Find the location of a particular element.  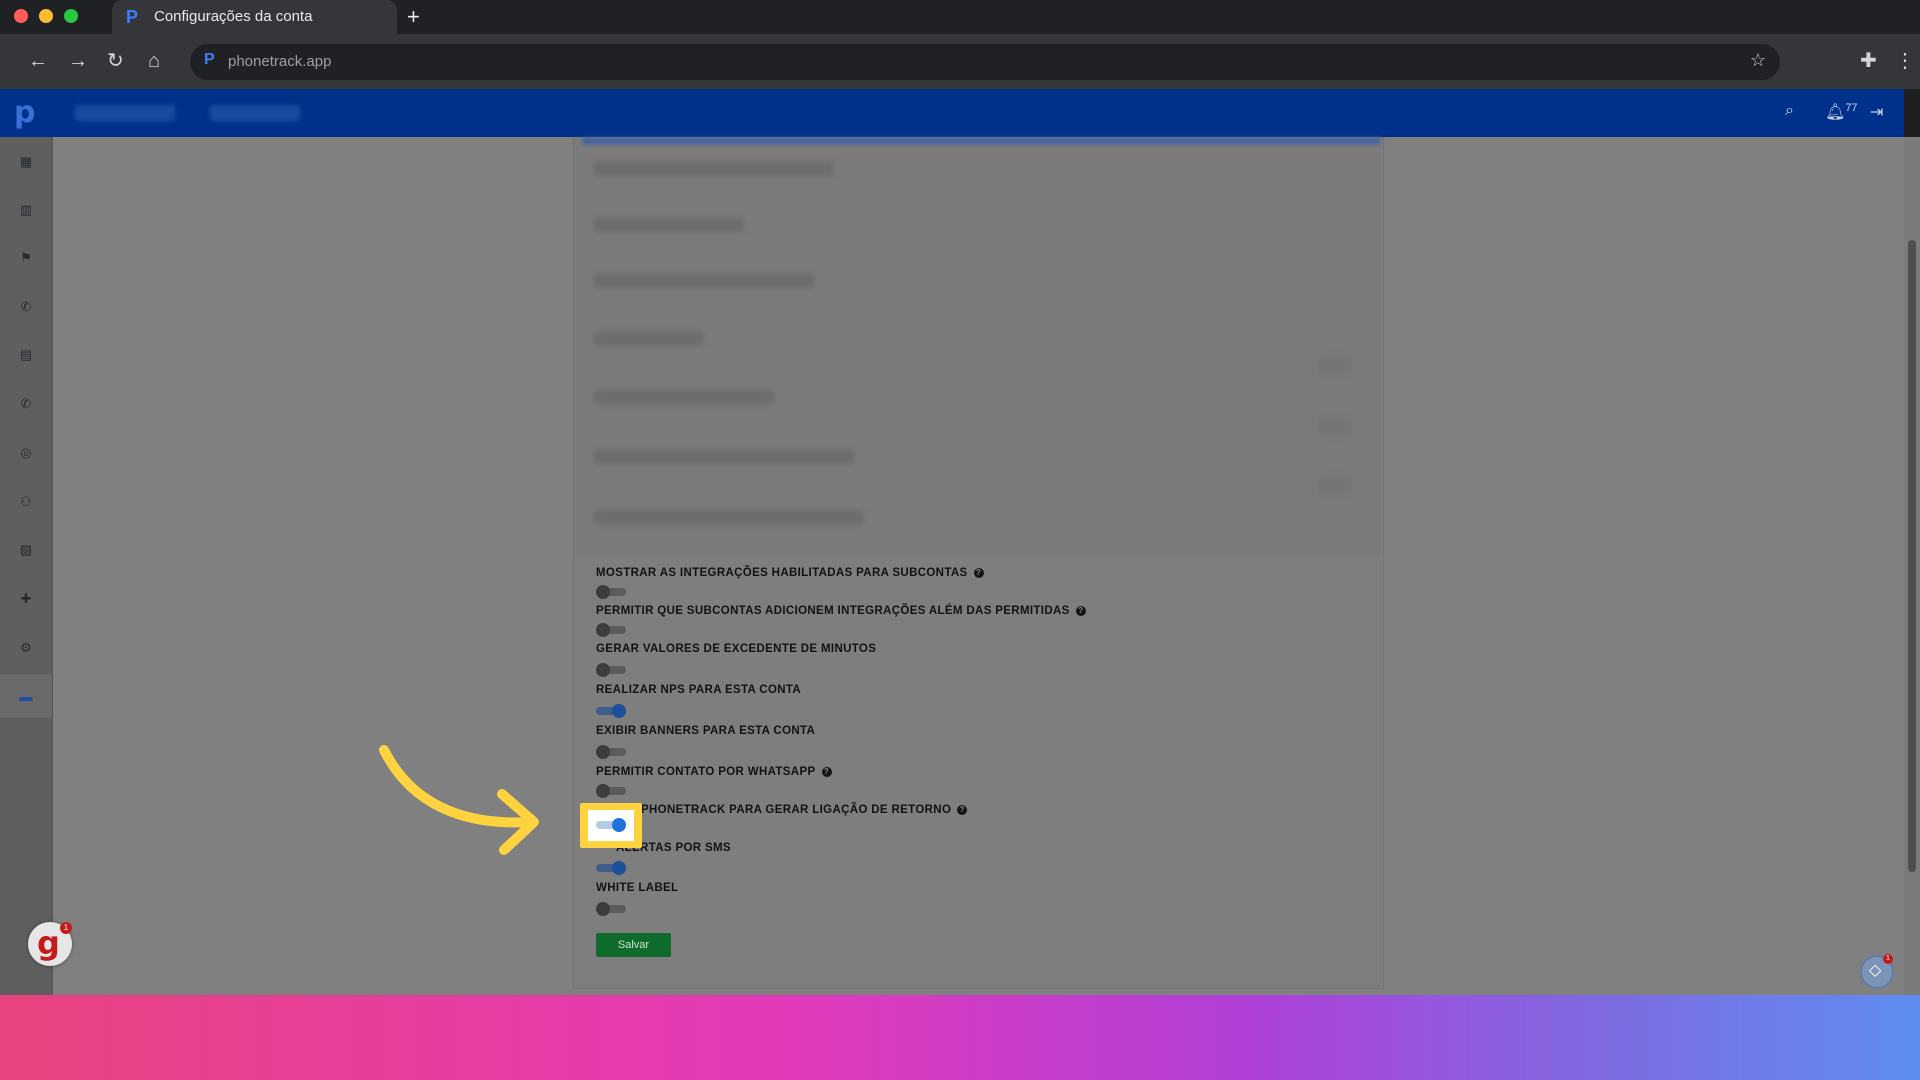

growth-logo-icon: g is located at coordinates (48, 943).